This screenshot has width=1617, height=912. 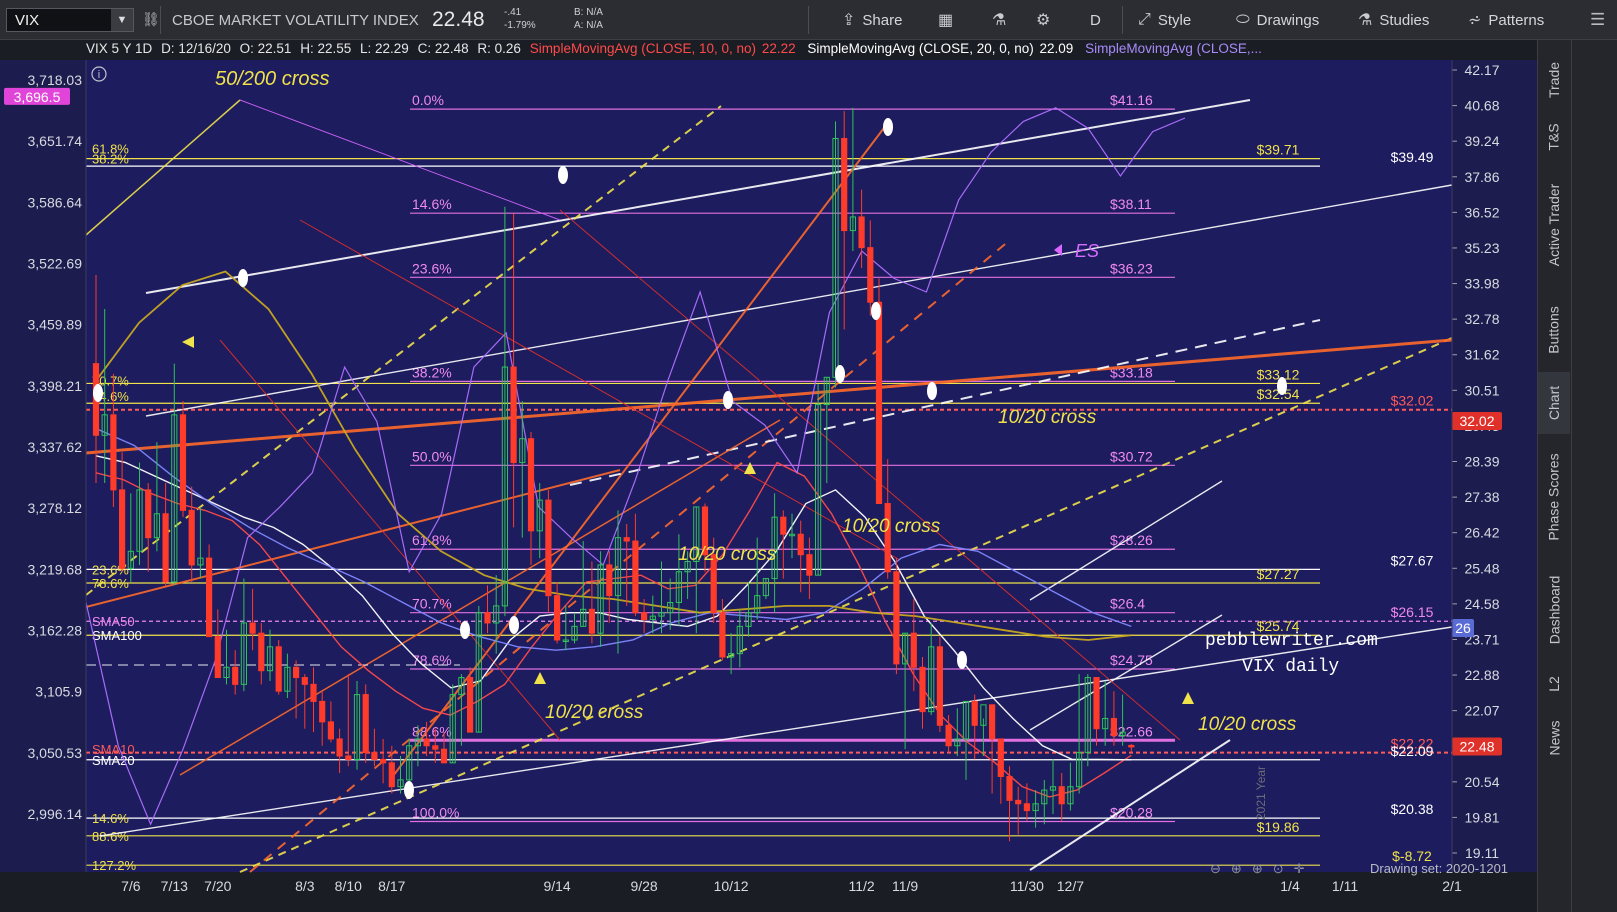 I want to click on share-button: ⇪ Share, so click(x=872, y=20).